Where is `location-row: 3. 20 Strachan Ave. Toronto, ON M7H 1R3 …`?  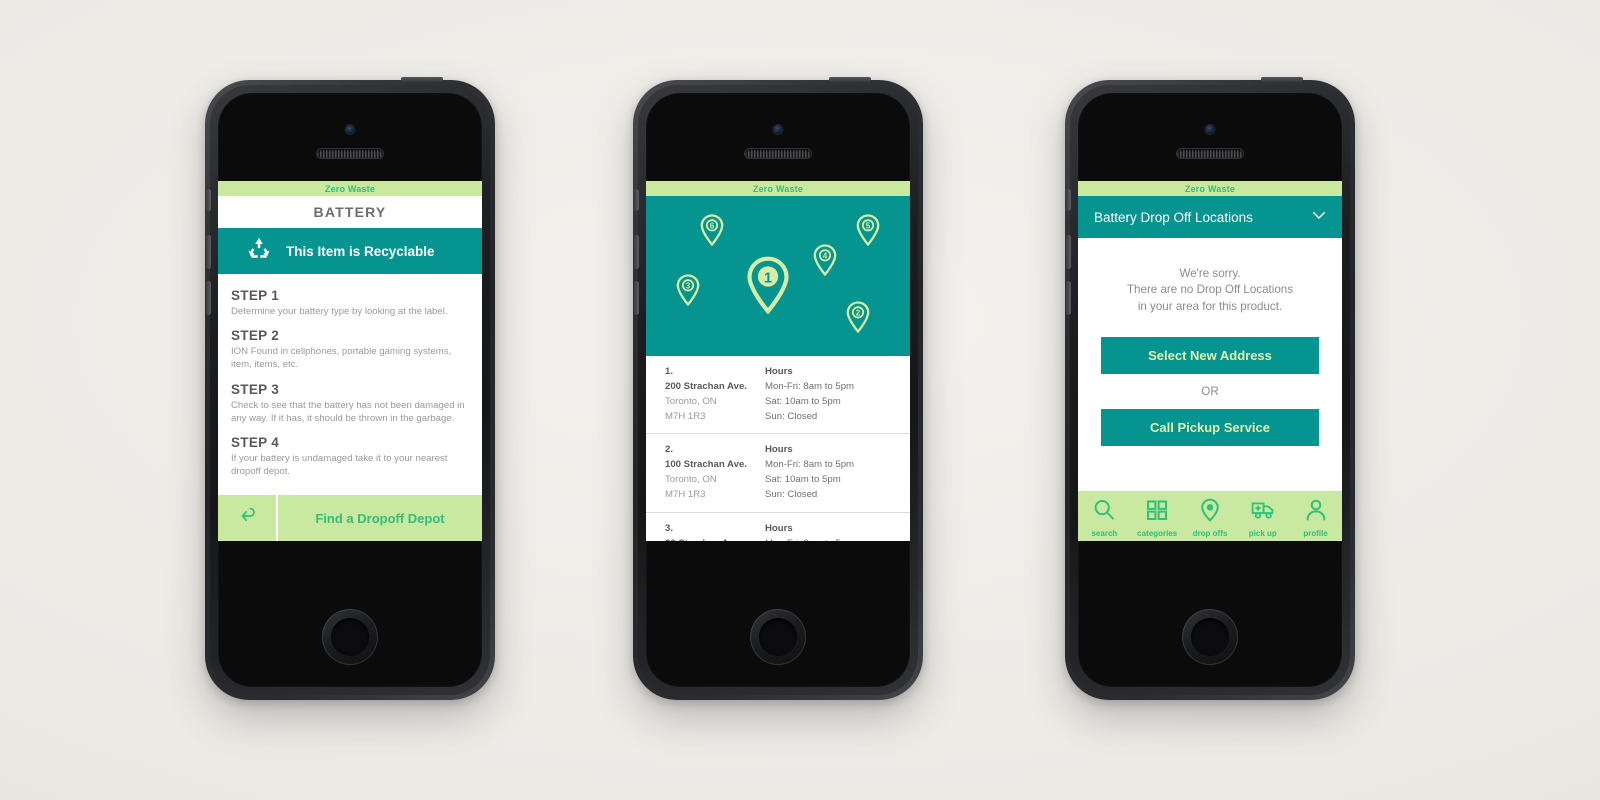
location-row: 3. 20 Strachan Ave. Toronto, ON M7H 1R3 … is located at coordinates (778, 527).